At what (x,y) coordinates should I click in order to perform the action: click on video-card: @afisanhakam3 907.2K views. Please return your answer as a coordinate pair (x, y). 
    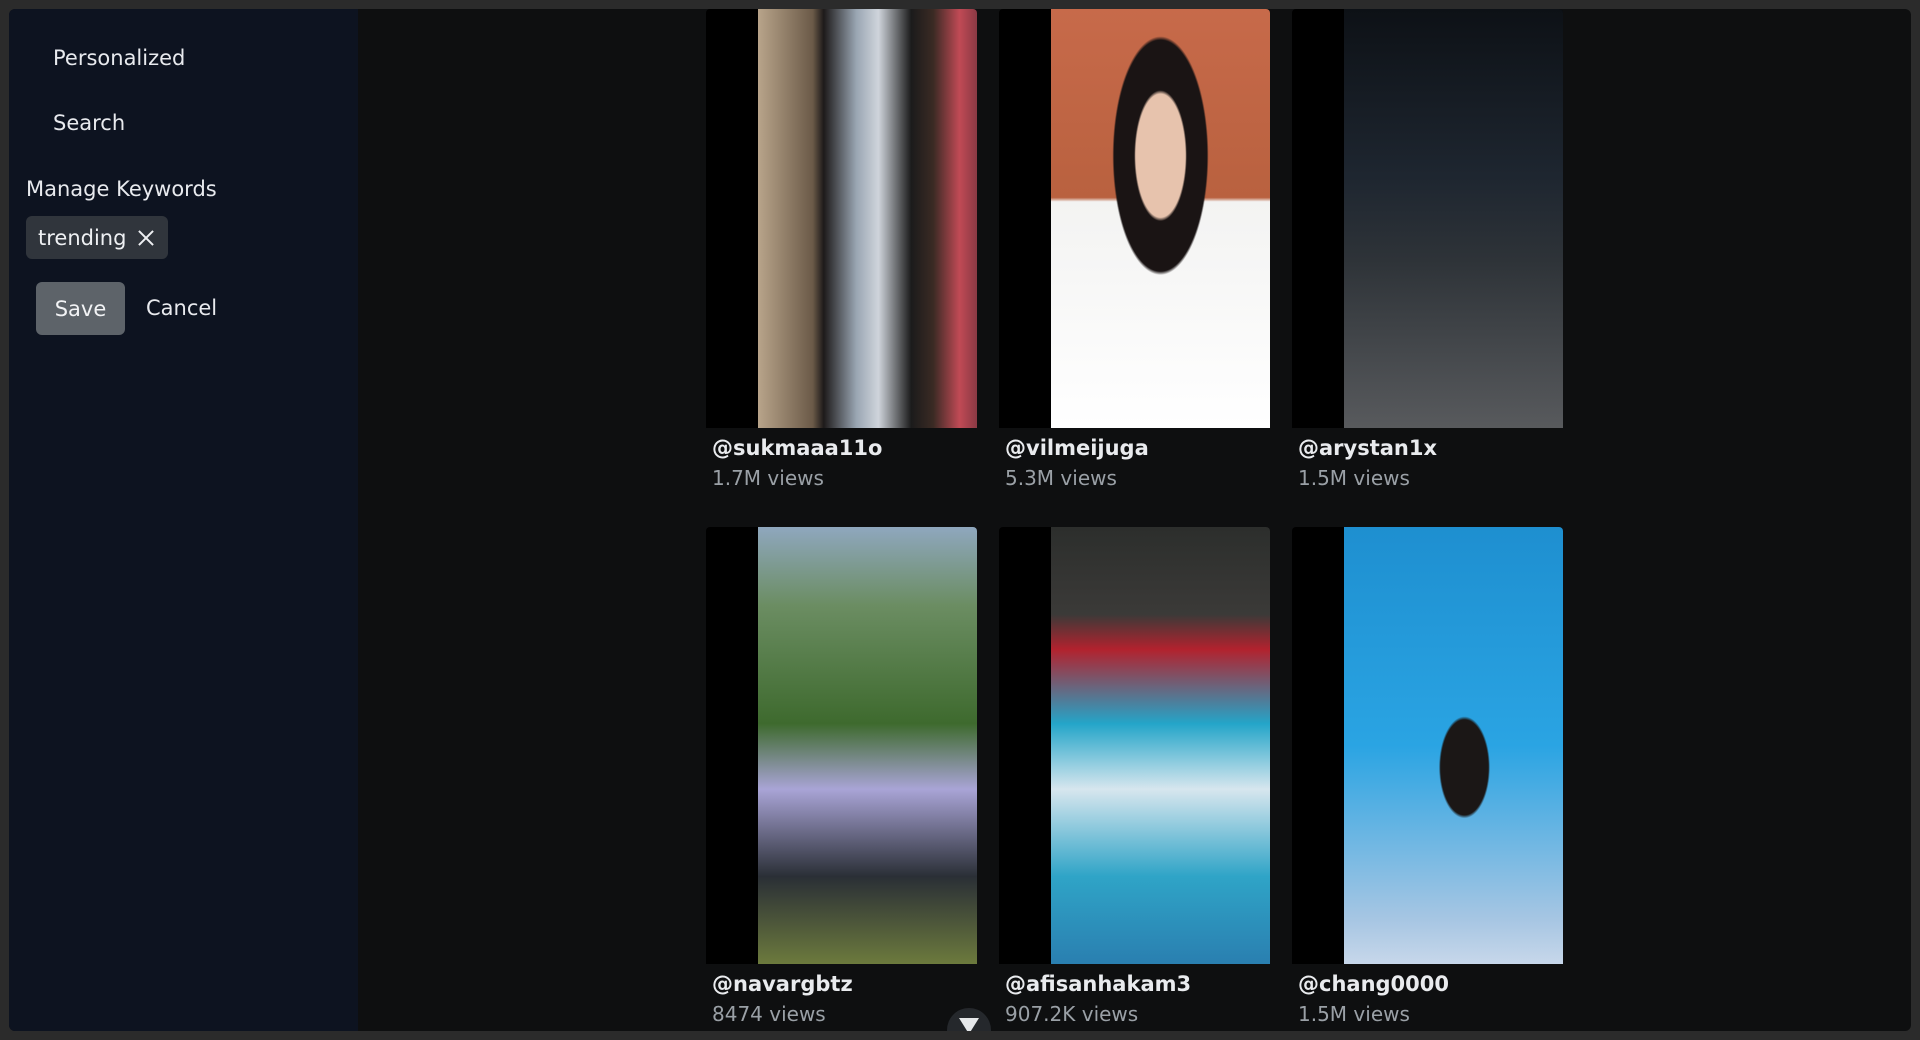
    Looking at the image, I should click on (1134, 776).